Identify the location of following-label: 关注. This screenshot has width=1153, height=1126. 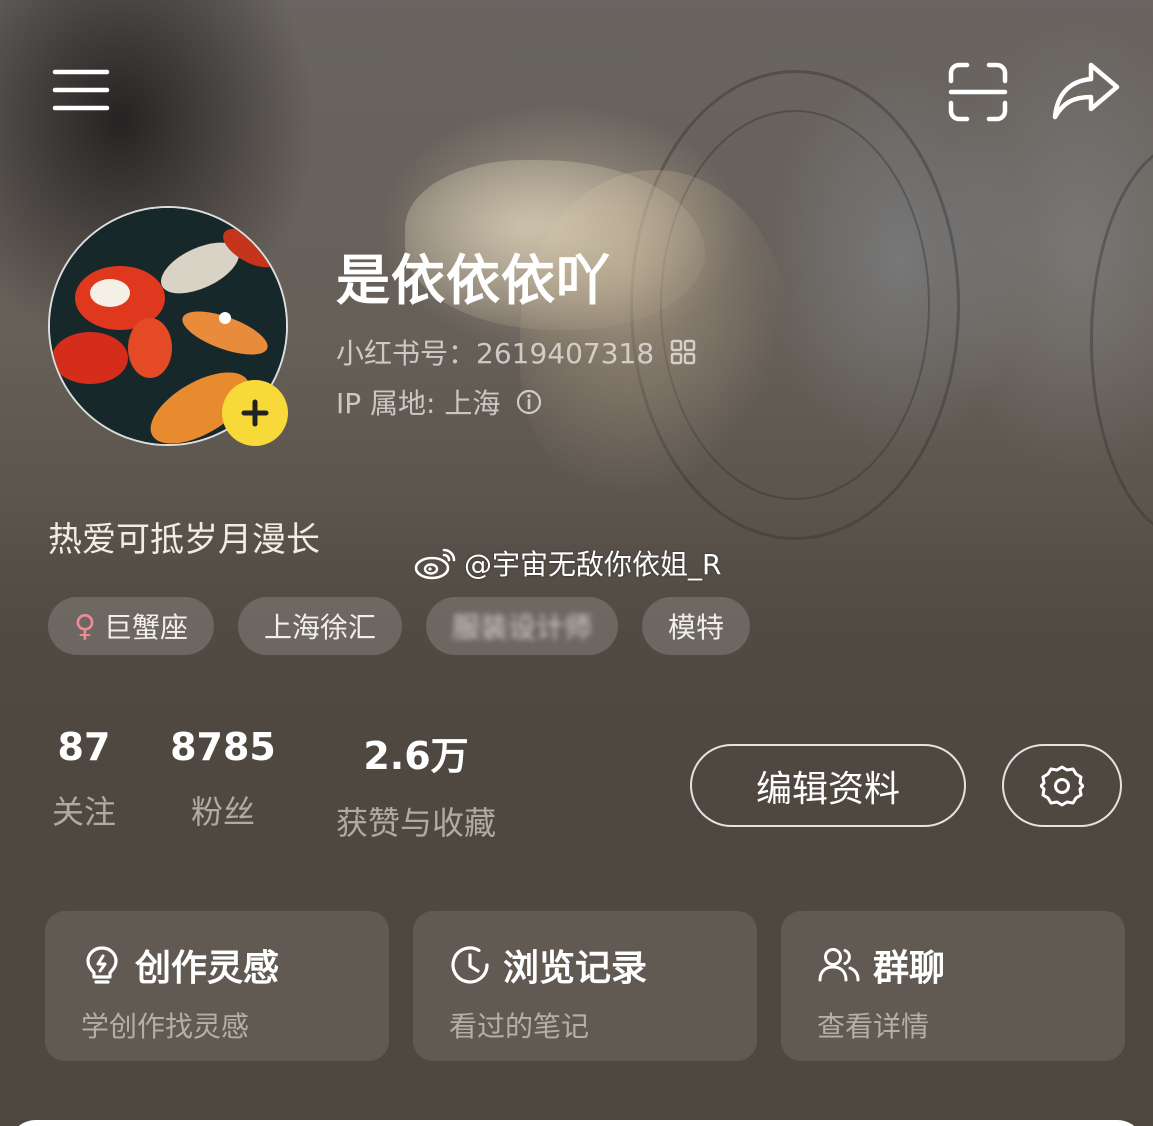
(83, 812).